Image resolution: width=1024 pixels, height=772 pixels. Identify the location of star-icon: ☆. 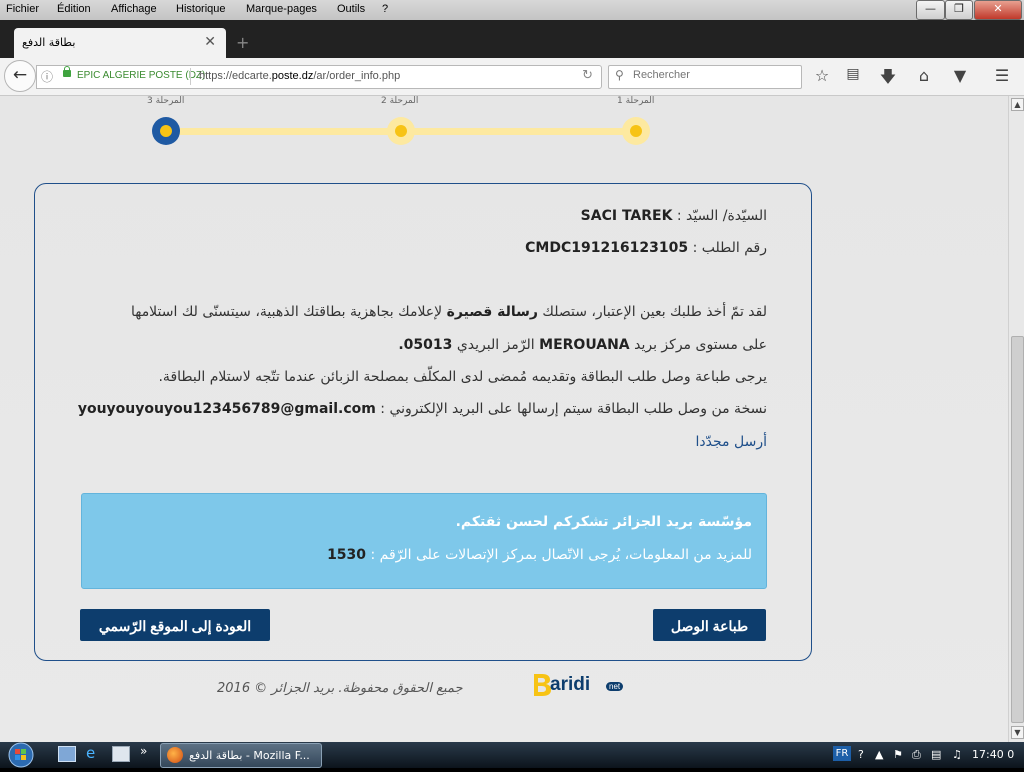
(822, 75).